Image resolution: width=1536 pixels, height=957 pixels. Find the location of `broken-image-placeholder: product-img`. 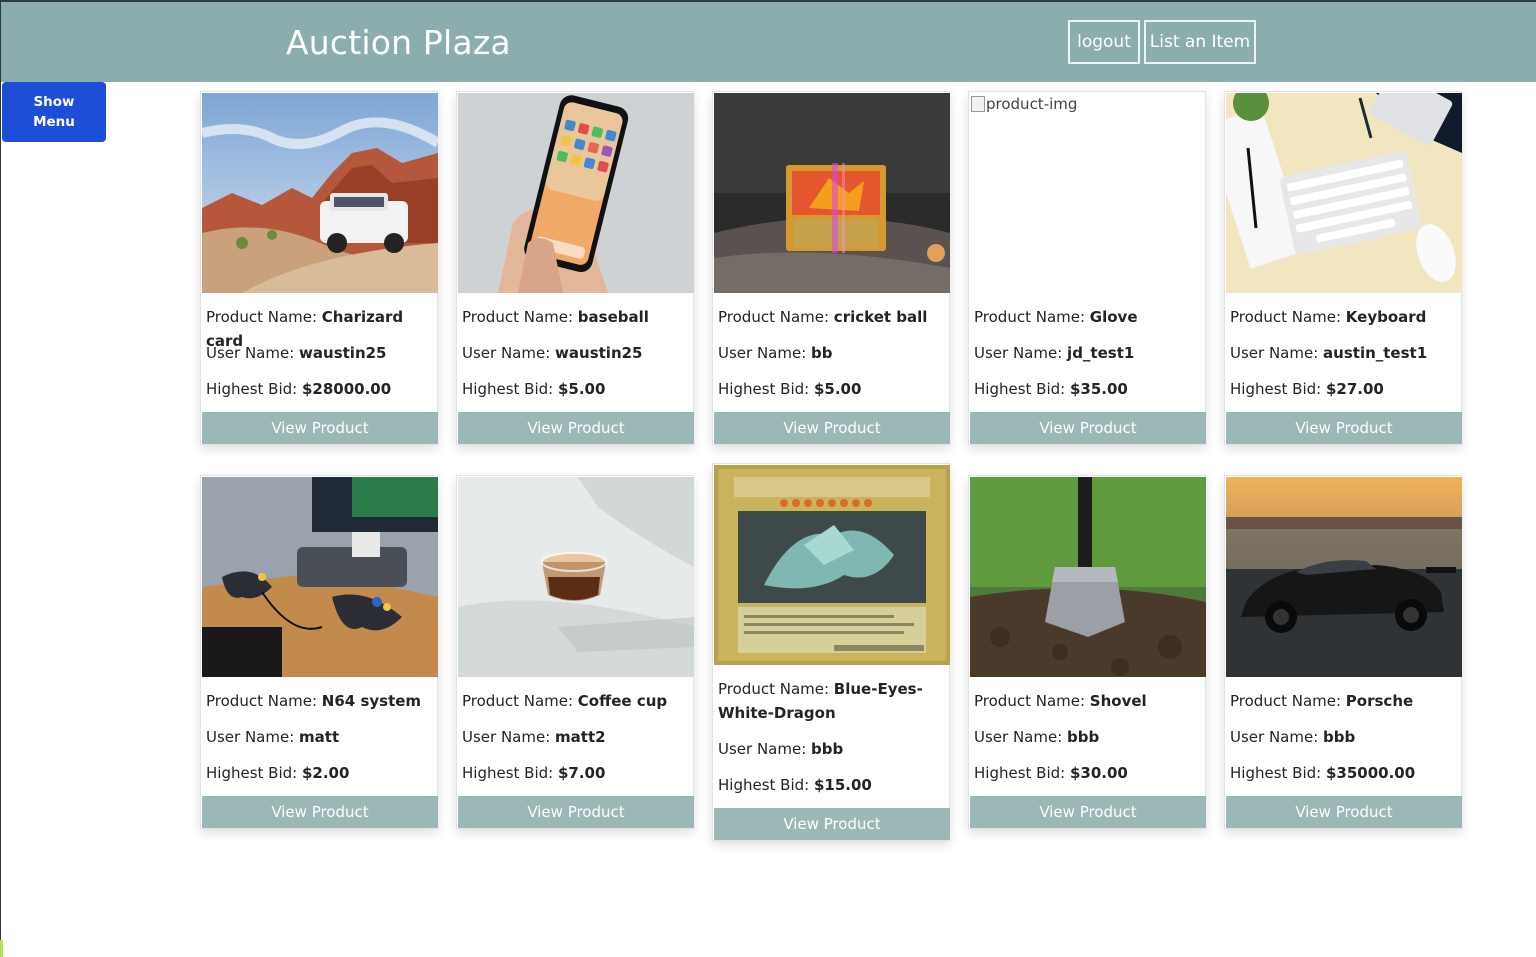

broken-image-placeholder: product-img is located at coordinates (1088, 193).